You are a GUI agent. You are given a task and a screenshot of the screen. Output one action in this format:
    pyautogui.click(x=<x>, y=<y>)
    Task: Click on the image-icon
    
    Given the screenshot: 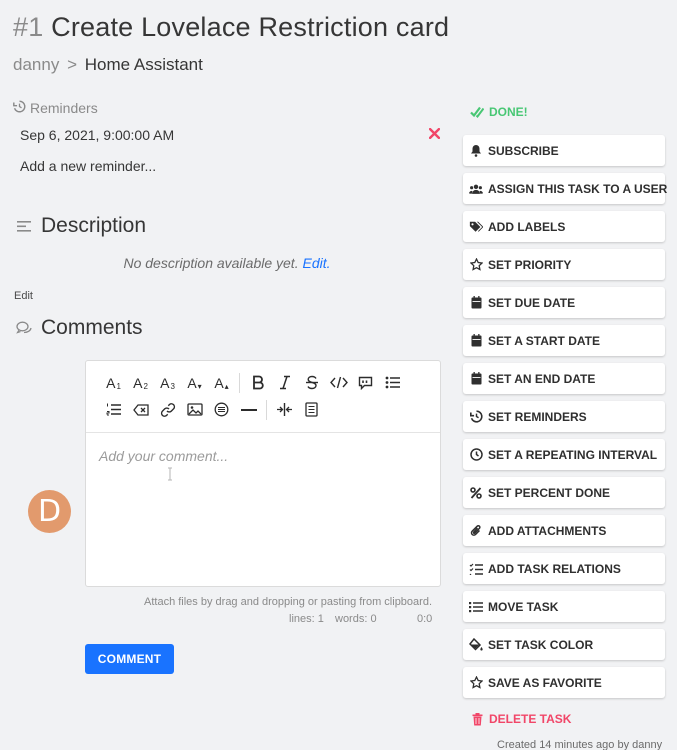 What is the action you would take?
    pyautogui.click(x=194, y=410)
    